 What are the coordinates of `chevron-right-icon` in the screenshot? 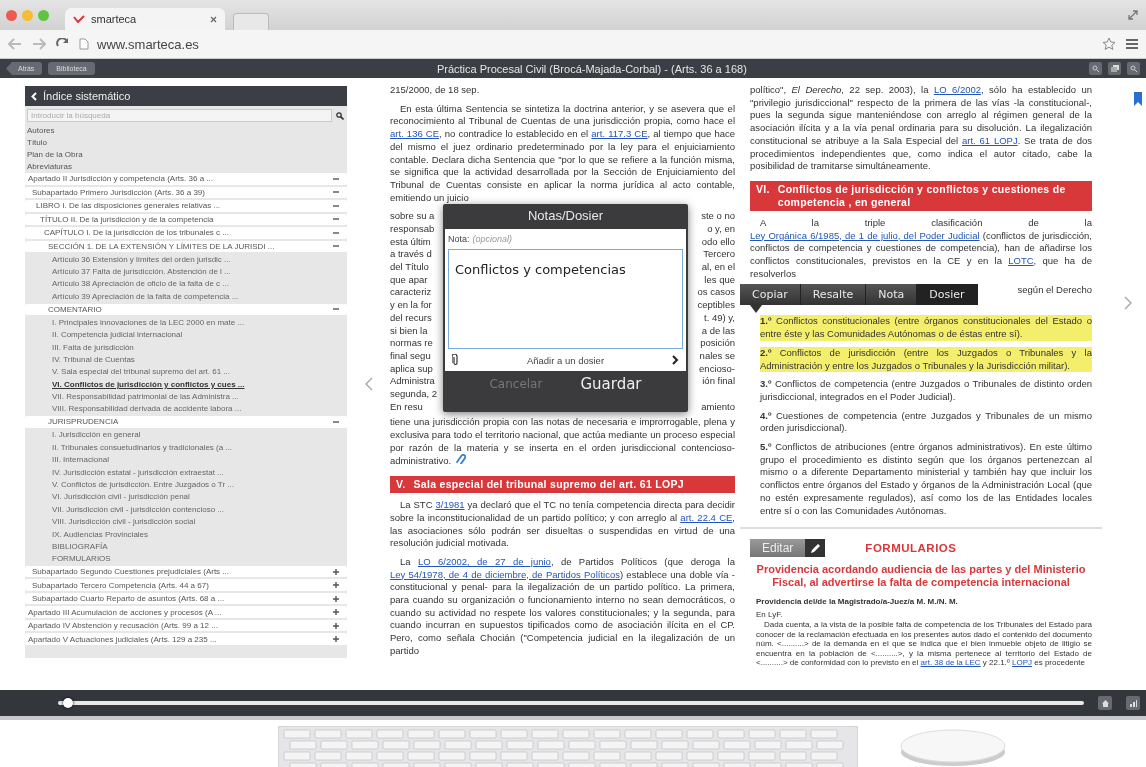 It's located at (1128, 303).